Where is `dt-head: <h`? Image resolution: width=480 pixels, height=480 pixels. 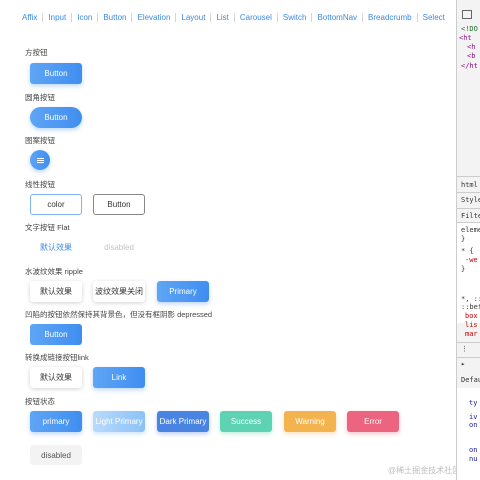
dt-head: <h is located at coordinates (471, 47).